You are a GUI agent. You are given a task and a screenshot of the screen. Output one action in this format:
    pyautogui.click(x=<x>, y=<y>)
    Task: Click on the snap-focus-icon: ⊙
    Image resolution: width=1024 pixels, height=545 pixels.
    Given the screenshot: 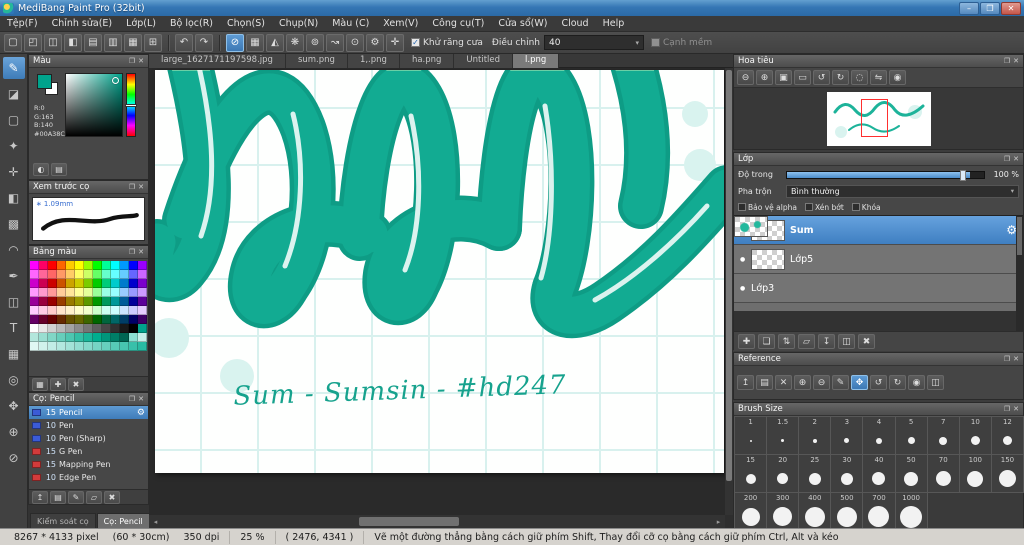 What is the action you would take?
    pyautogui.click(x=355, y=42)
    